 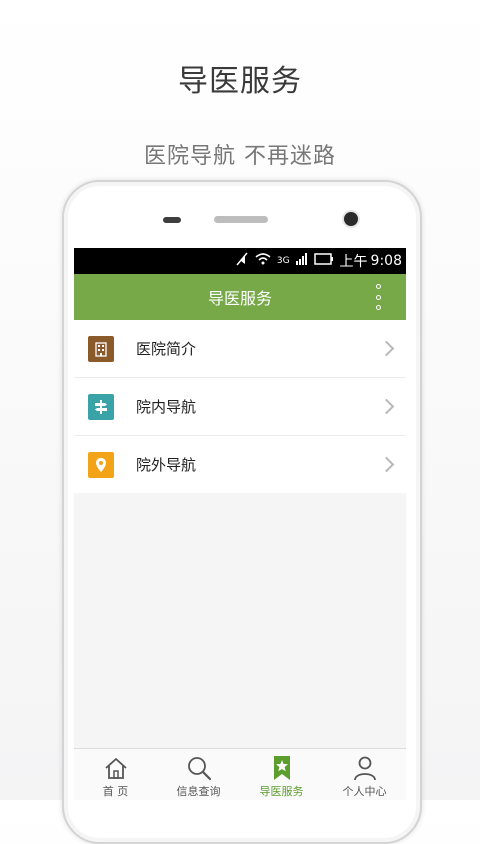 What do you see at coordinates (281, 791) in the screenshot?
I see `tab-label: 导医服务` at bounding box center [281, 791].